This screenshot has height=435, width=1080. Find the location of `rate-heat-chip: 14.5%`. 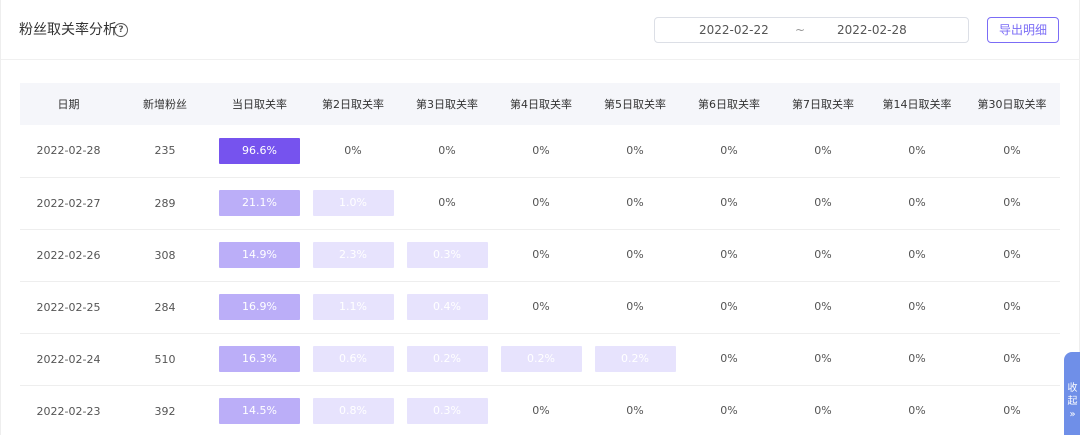

rate-heat-chip: 14.5% is located at coordinates (259, 411).